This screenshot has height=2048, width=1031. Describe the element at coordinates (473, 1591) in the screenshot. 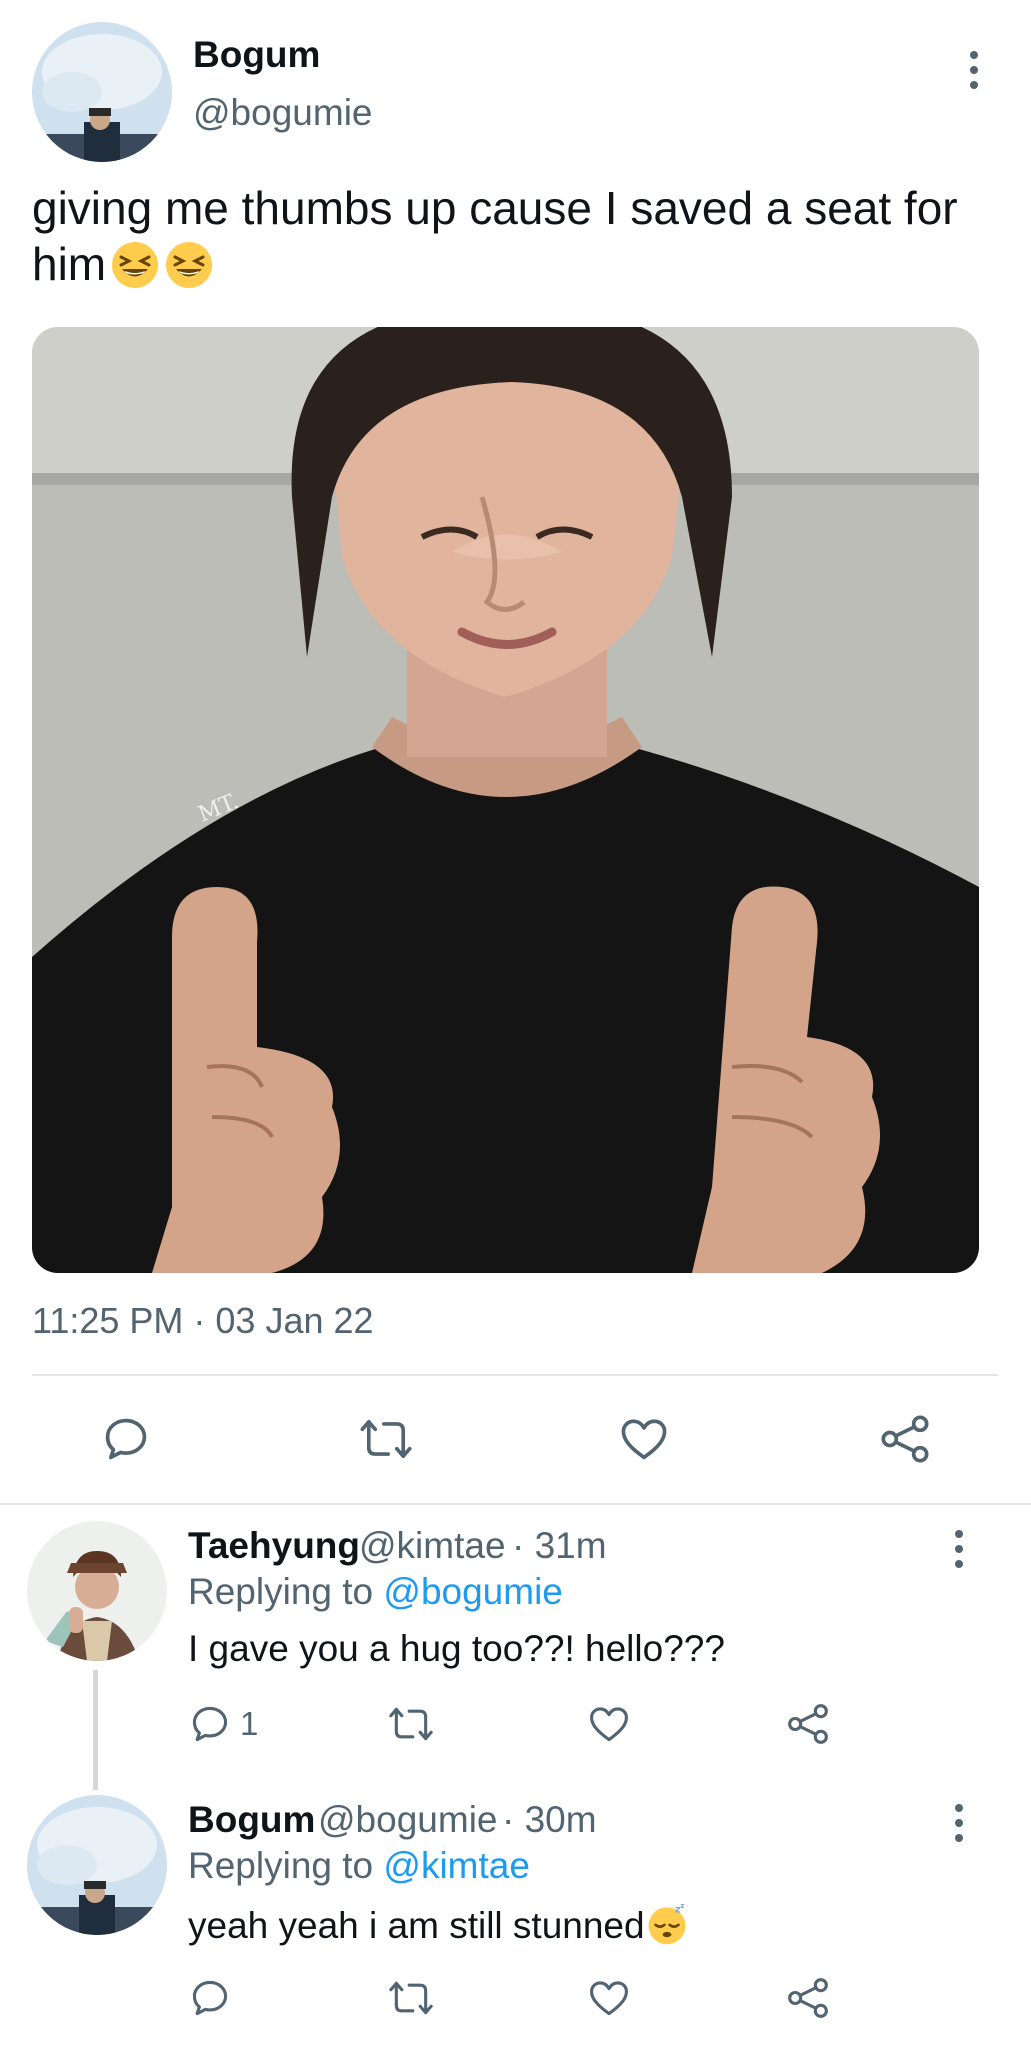

I see `replying-to-mention: @bogumie` at that location.